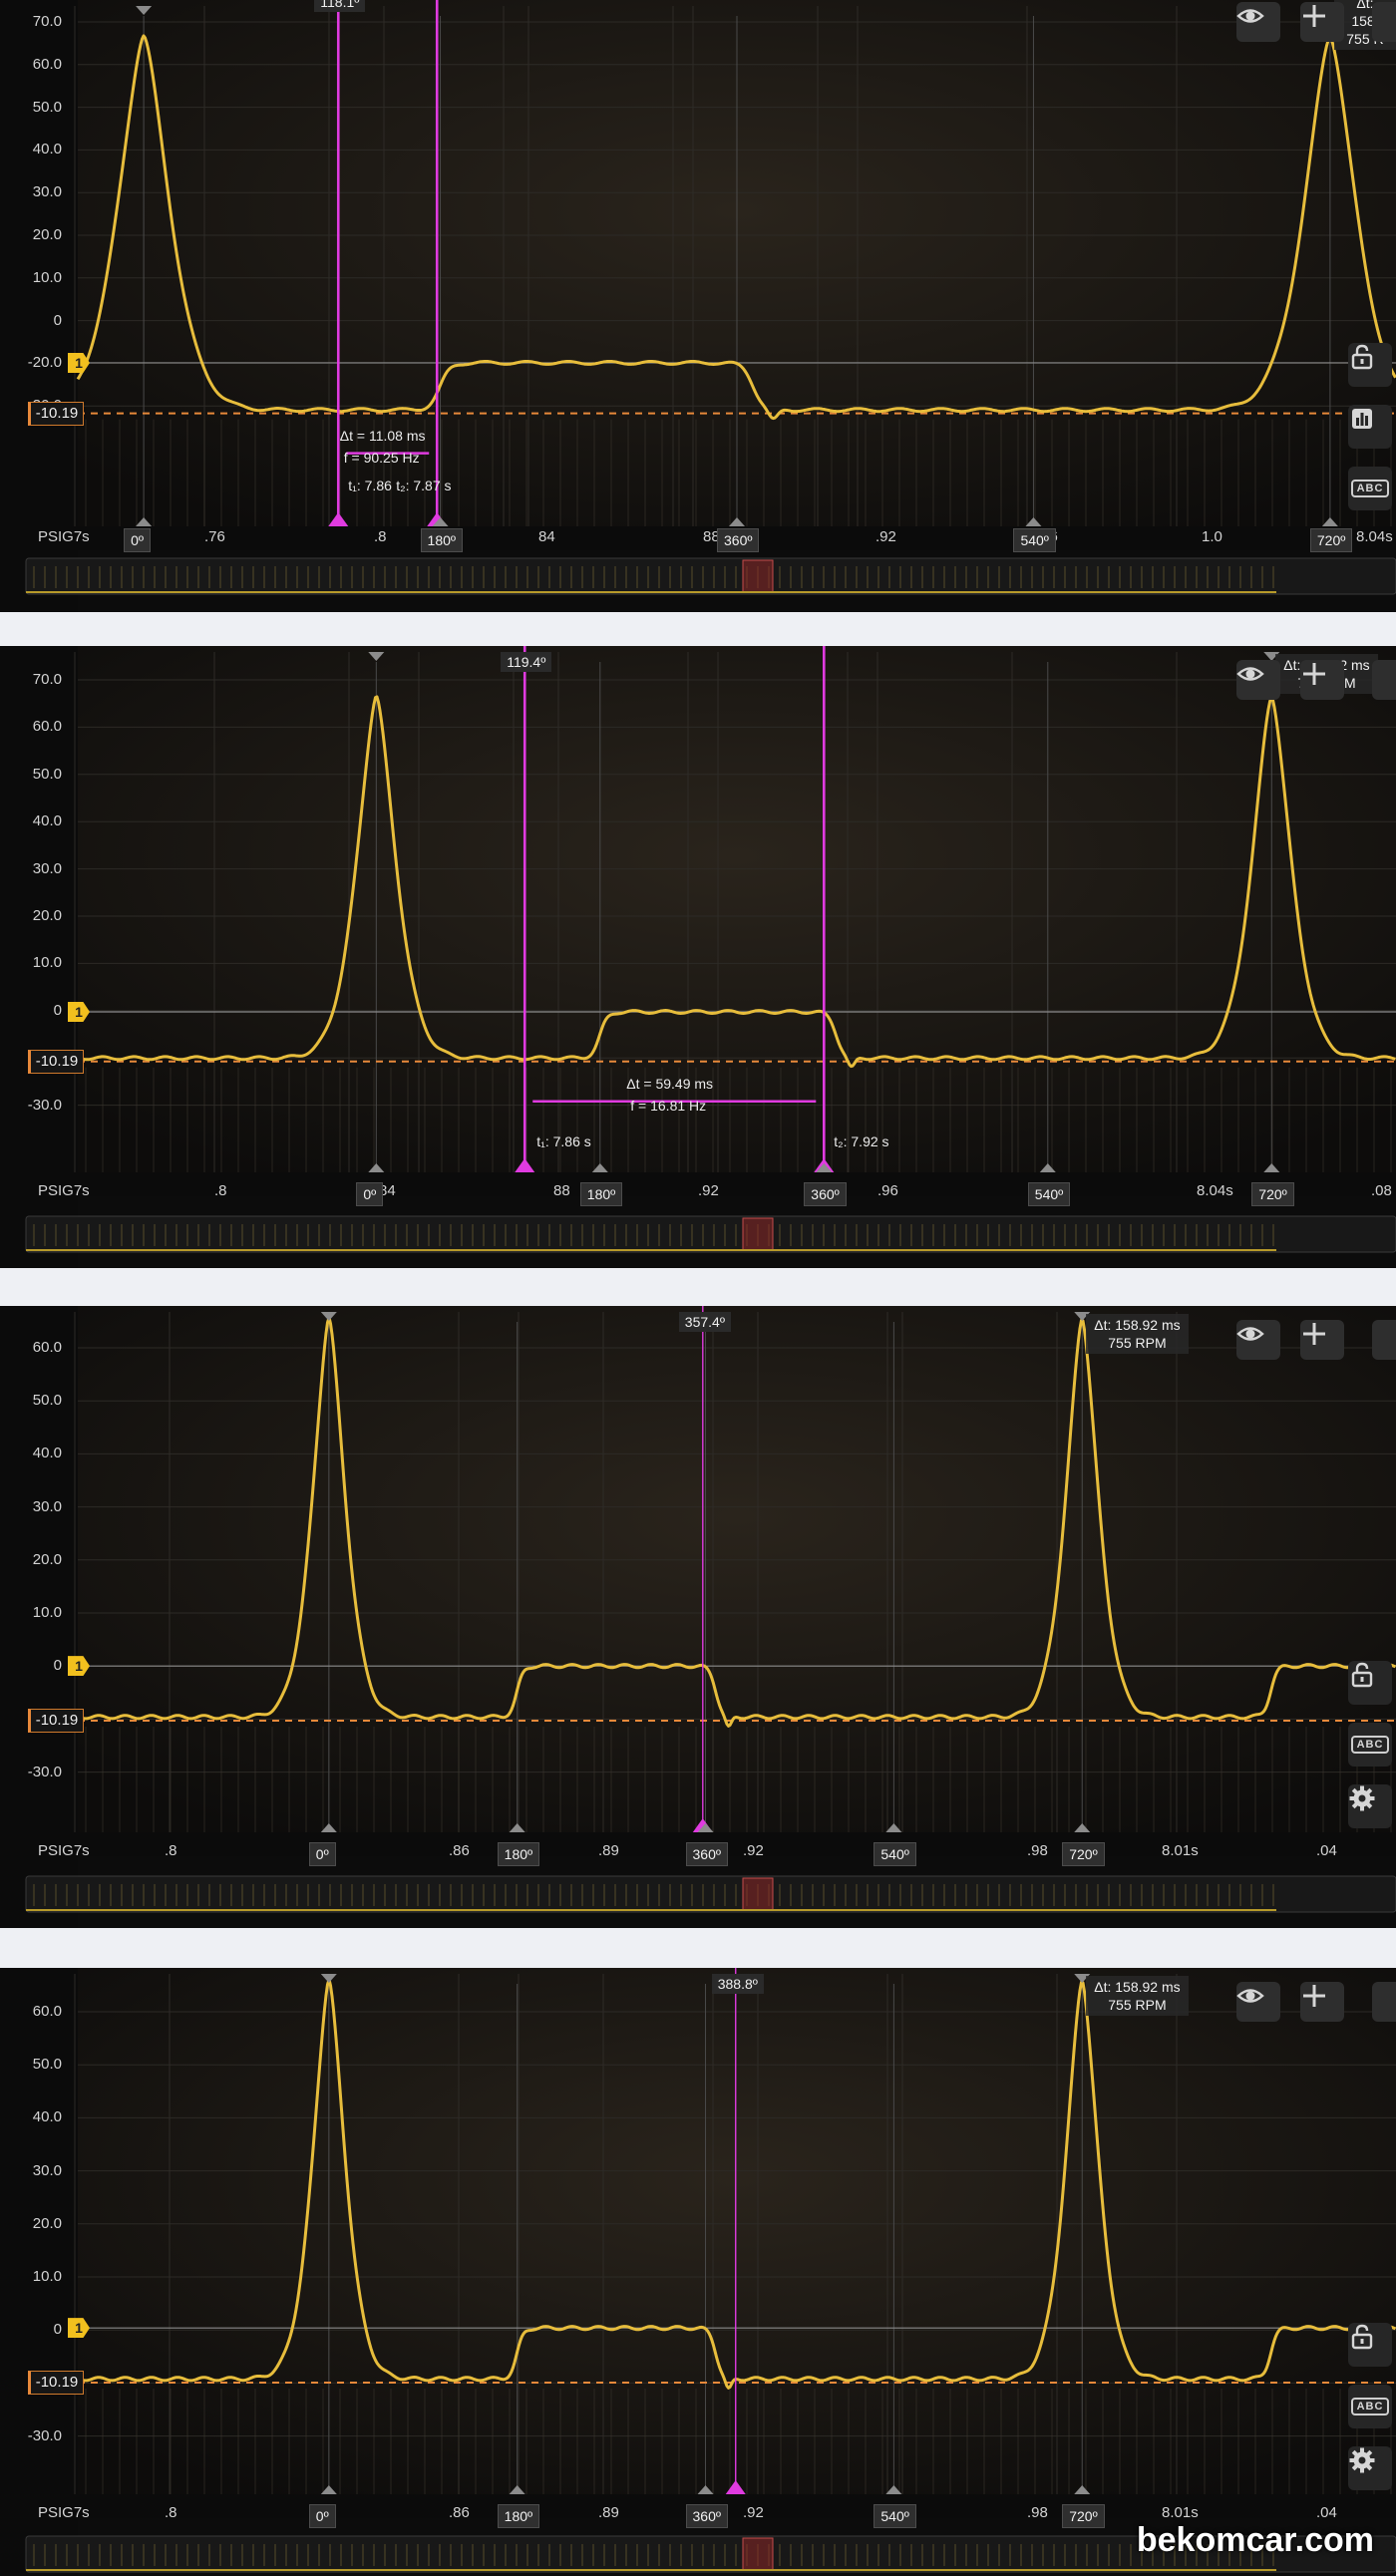 The width and height of the screenshot is (1396, 2576). Describe the element at coordinates (47, 679) in the screenshot. I see `y-tick-label: 70.0` at that location.